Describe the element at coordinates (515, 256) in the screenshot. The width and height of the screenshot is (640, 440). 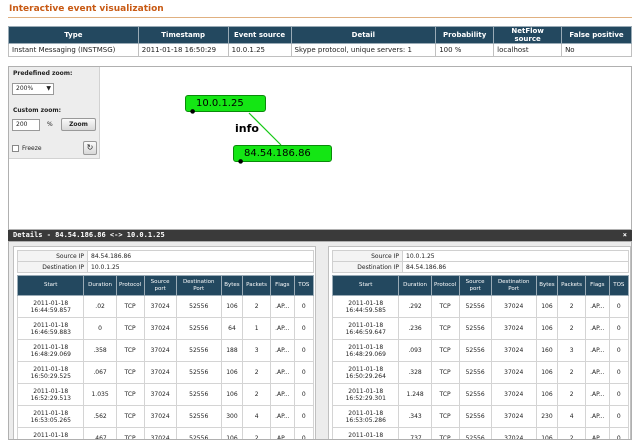
I see `source-ip-value: 10.0.1.25` at that location.